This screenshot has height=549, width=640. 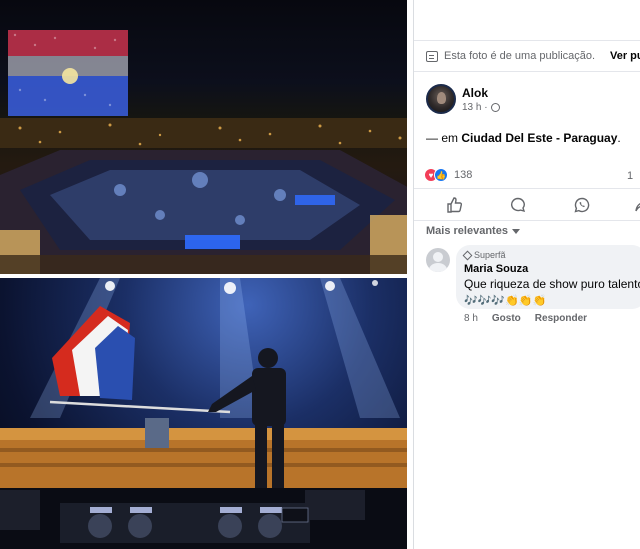 I want to click on badge-label: Superfã, so click(x=490, y=255).